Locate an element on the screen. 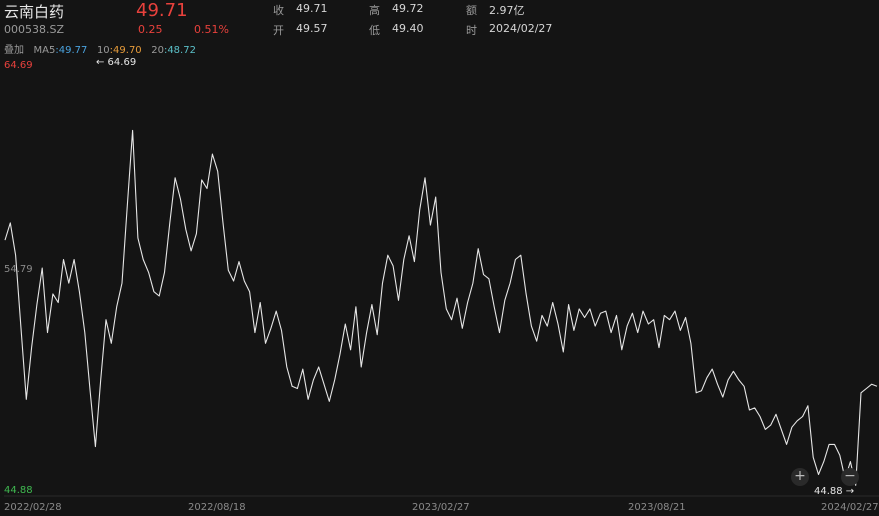 Image resolution: width=879 pixels, height=516 pixels. x-tick-label: 2023/02/27 is located at coordinates (441, 507).